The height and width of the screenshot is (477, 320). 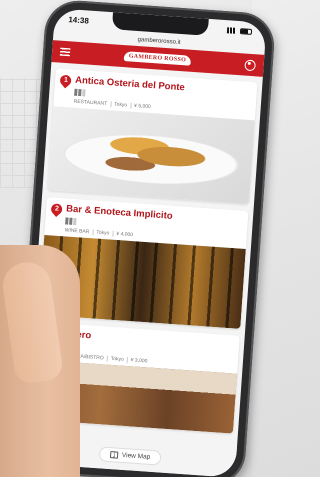 I want to click on hamburger-menu-icon, so click(x=65, y=52).